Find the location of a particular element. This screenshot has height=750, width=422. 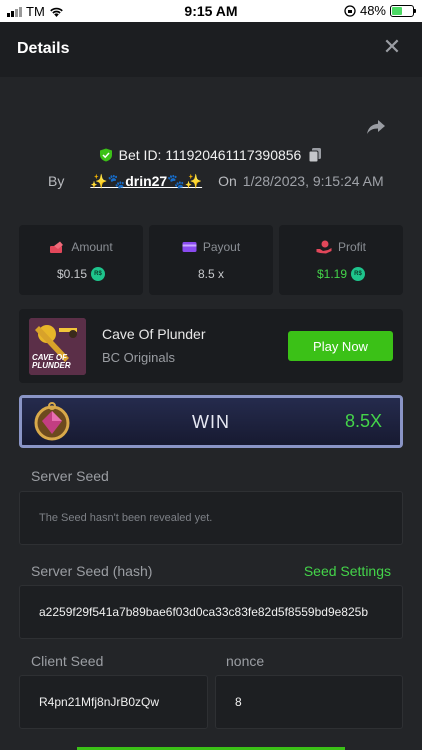

profit-icon is located at coordinates (324, 247).